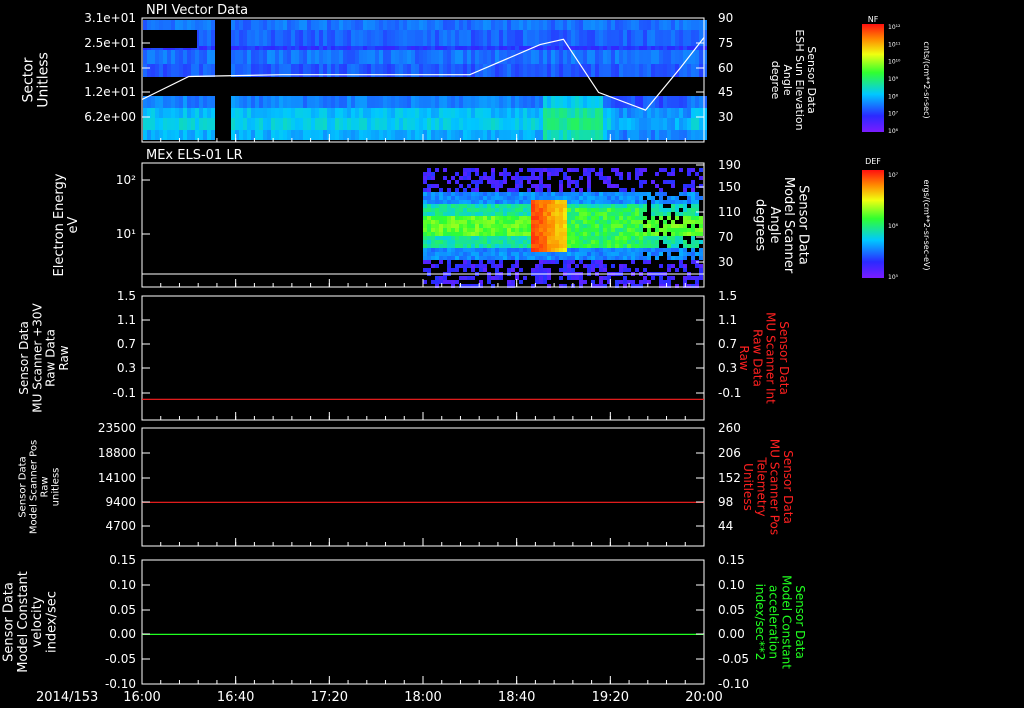  What do you see at coordinates (44, 80) in the screenshot?
I see `label-line: Unitless` at bounding box center [44, 80].